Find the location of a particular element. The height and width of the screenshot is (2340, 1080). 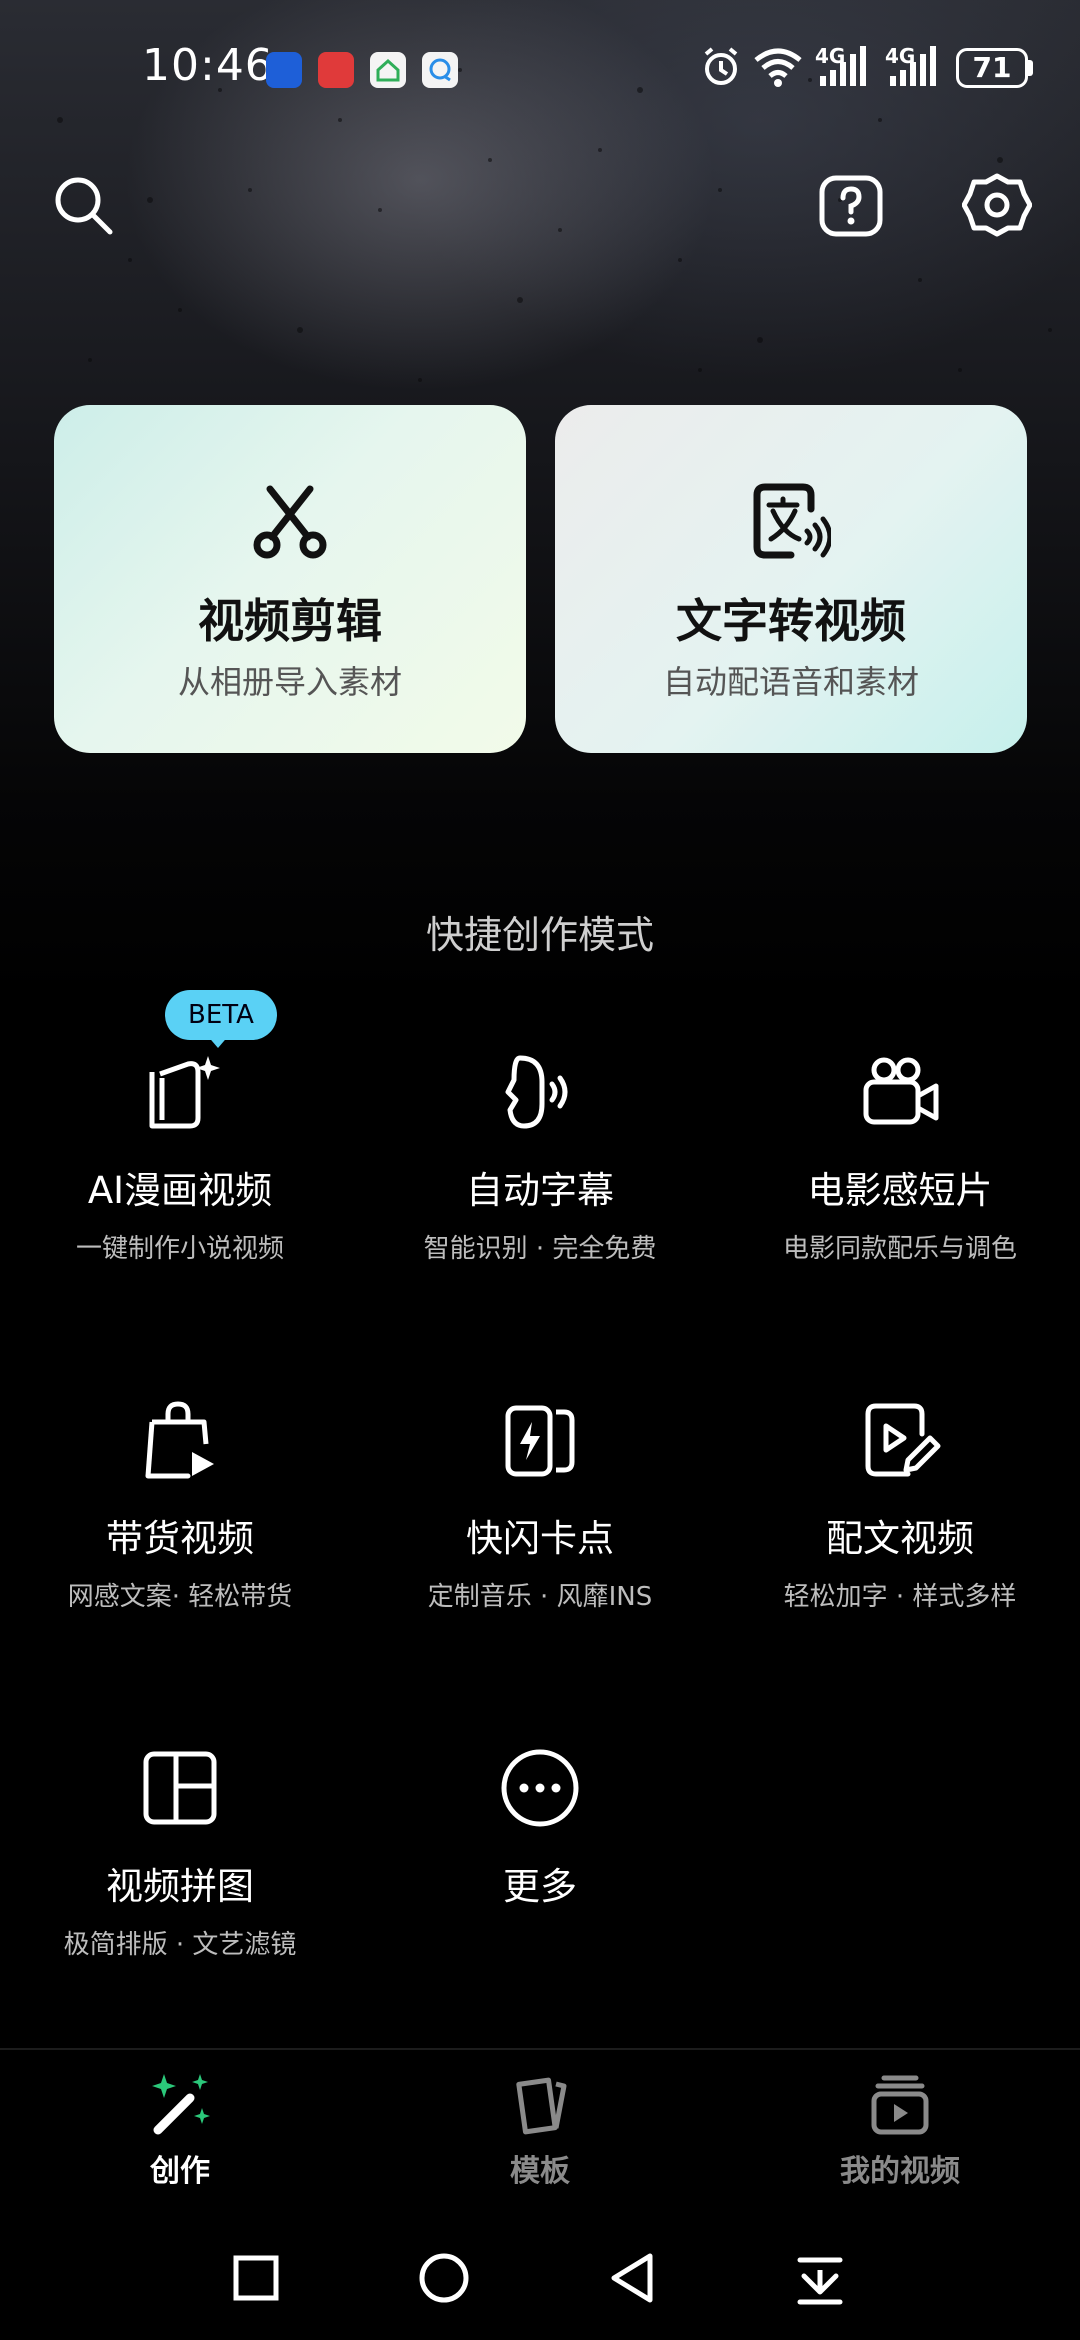

recents-square-icon is located at coordinates (256, 2278).